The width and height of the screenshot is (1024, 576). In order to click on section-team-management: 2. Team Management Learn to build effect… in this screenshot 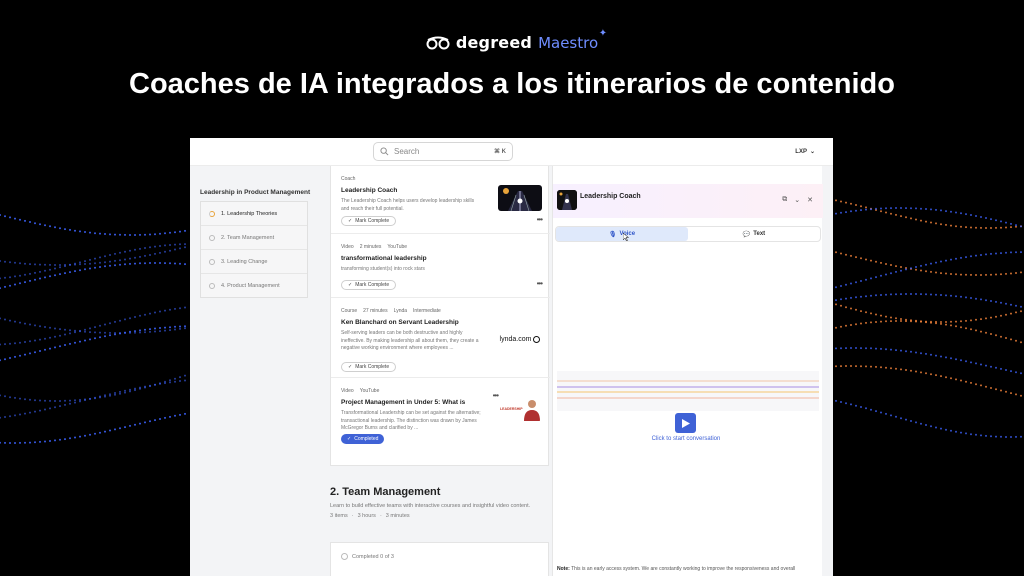, I will do `click(441, 531)`.